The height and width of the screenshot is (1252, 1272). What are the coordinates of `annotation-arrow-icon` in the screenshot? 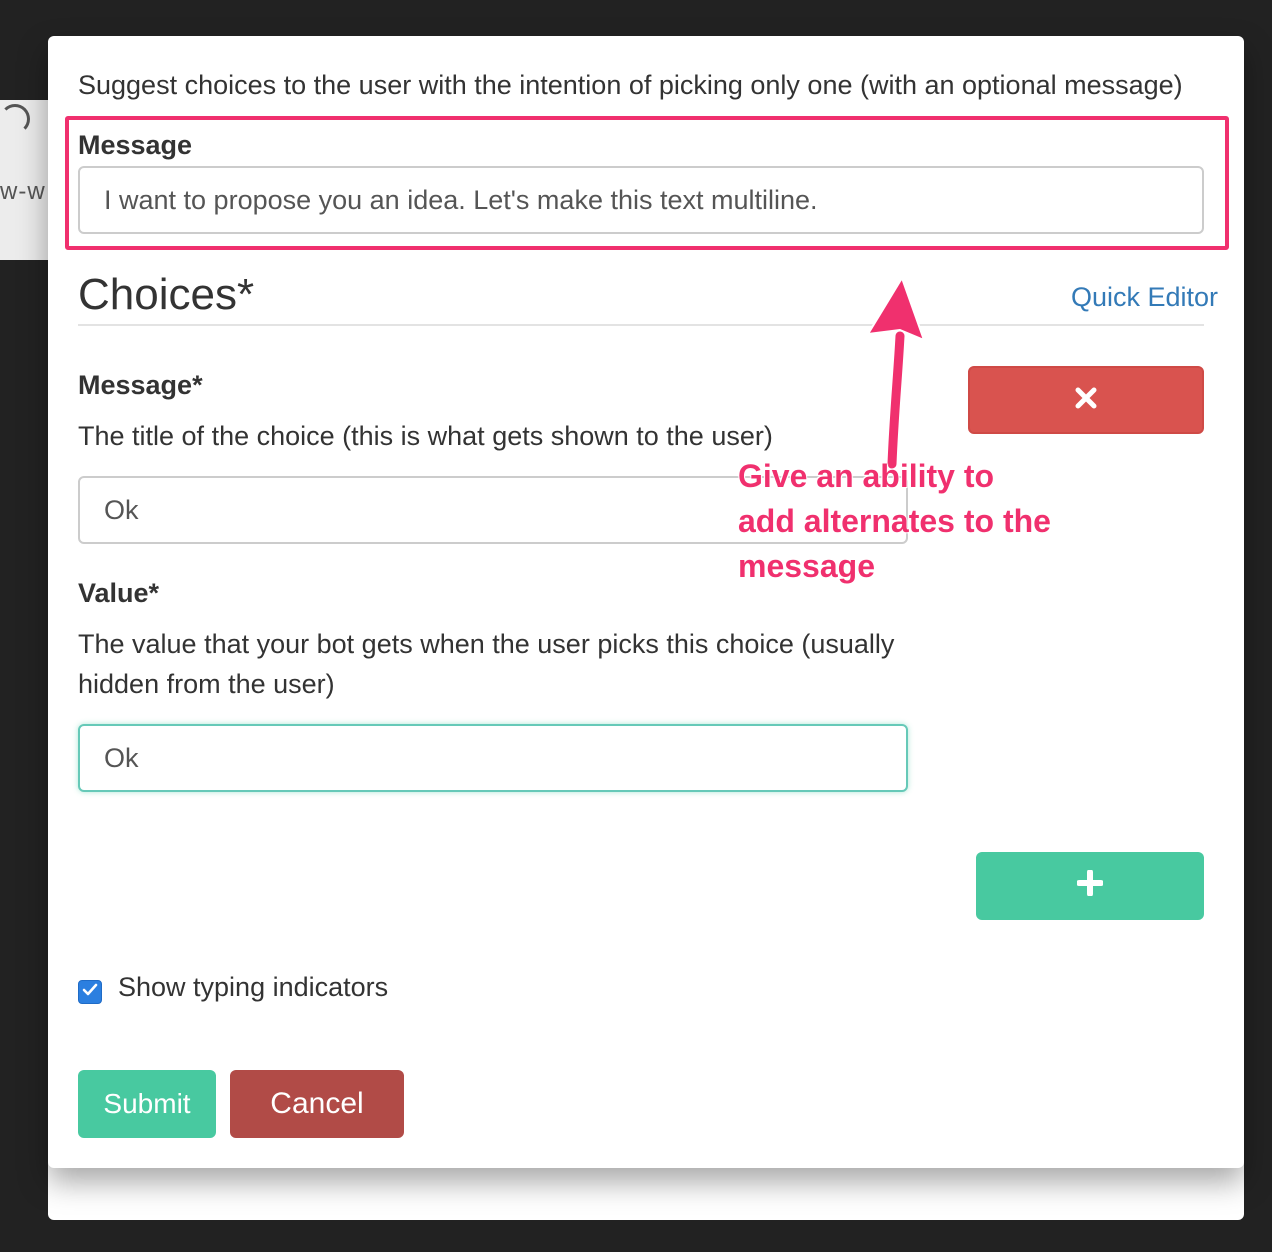 It's located at (896, 374).